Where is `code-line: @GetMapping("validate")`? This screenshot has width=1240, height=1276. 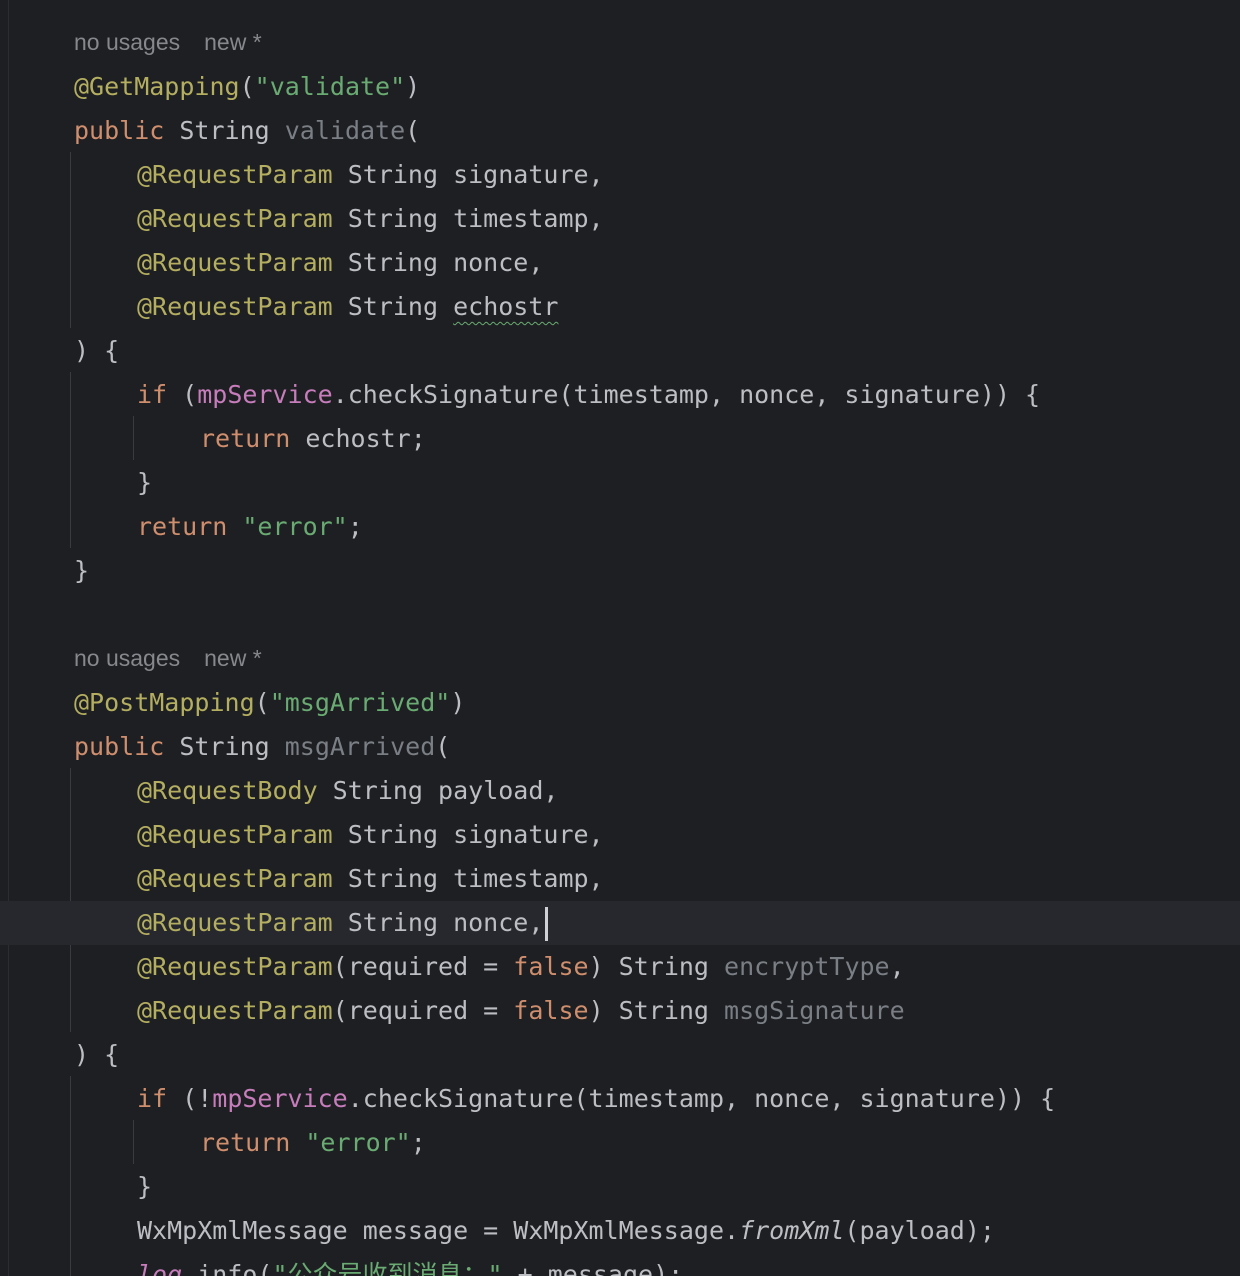
code-line: @GetMapping("validate") is located at coordinates (247, 86).